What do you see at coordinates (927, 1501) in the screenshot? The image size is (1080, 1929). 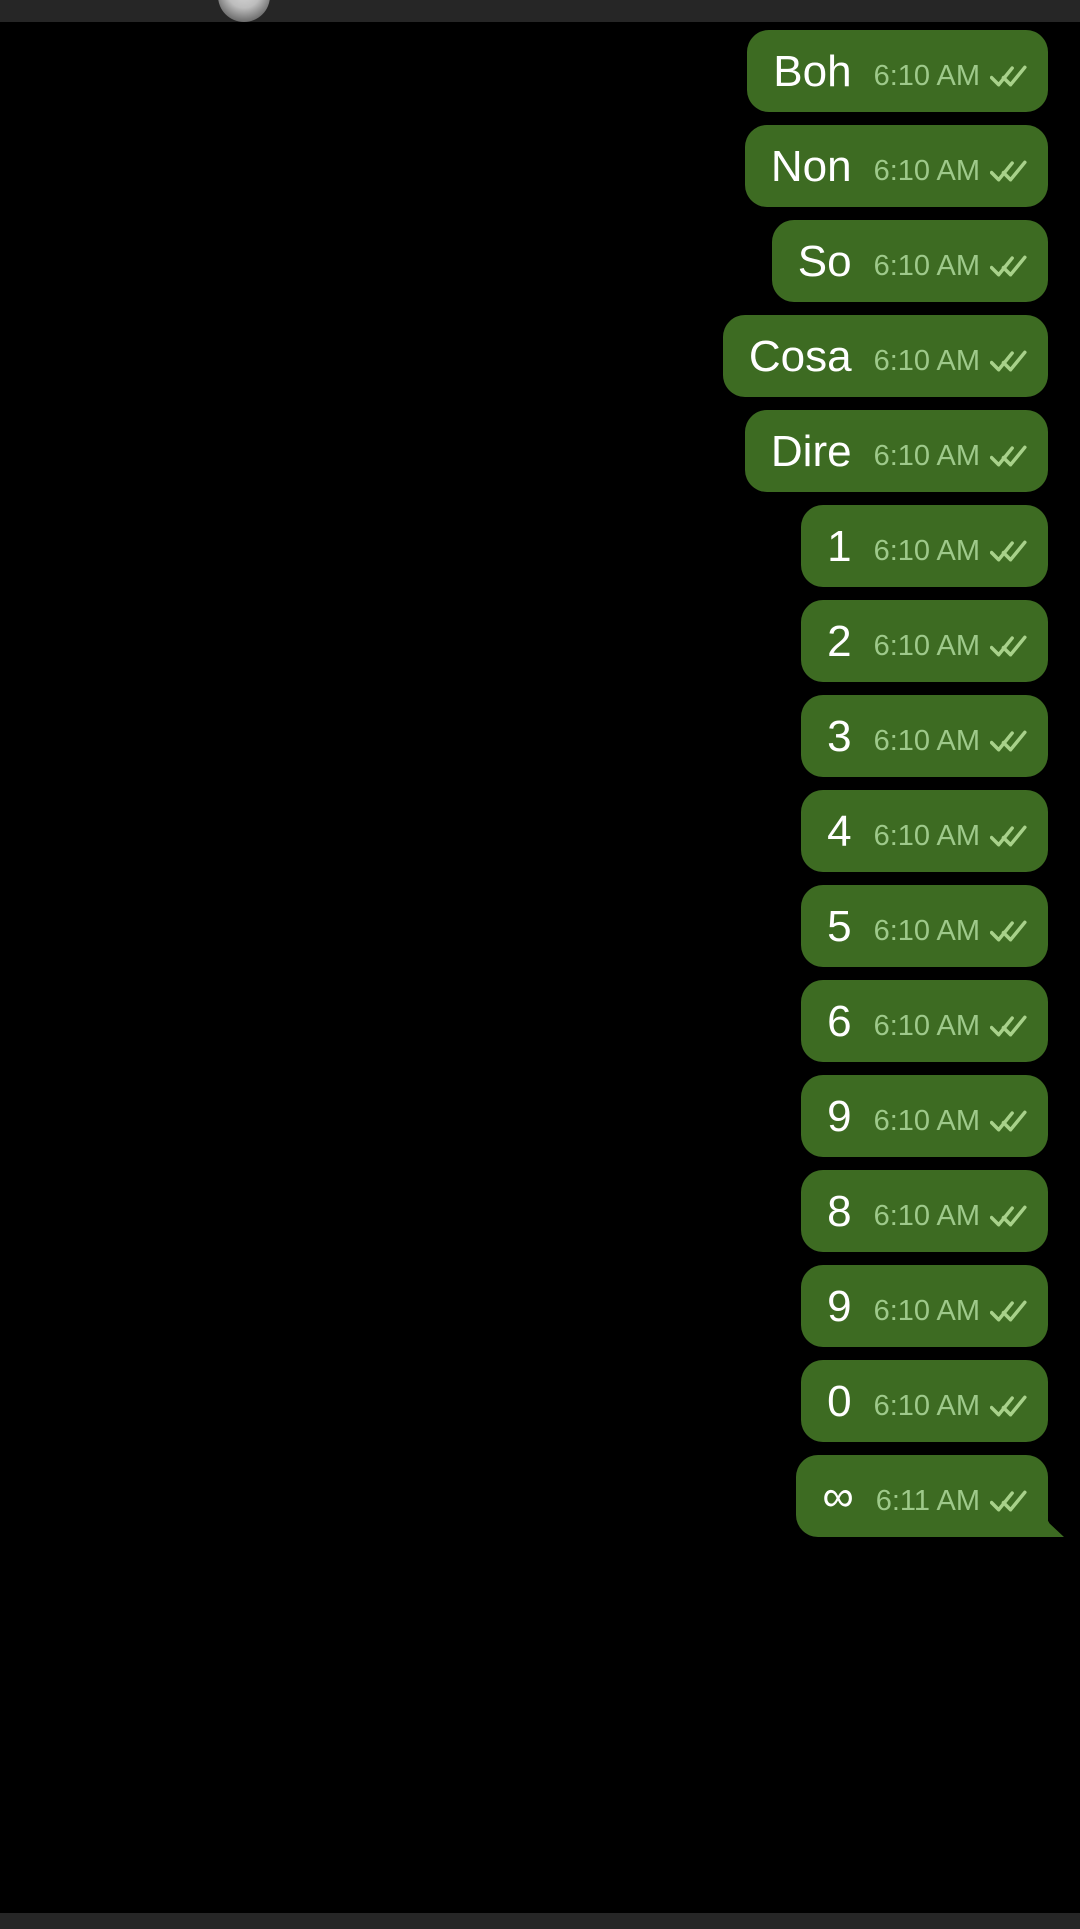 I see `message-timestamp: 6:11 AM` at bounding box center [927, 1501].